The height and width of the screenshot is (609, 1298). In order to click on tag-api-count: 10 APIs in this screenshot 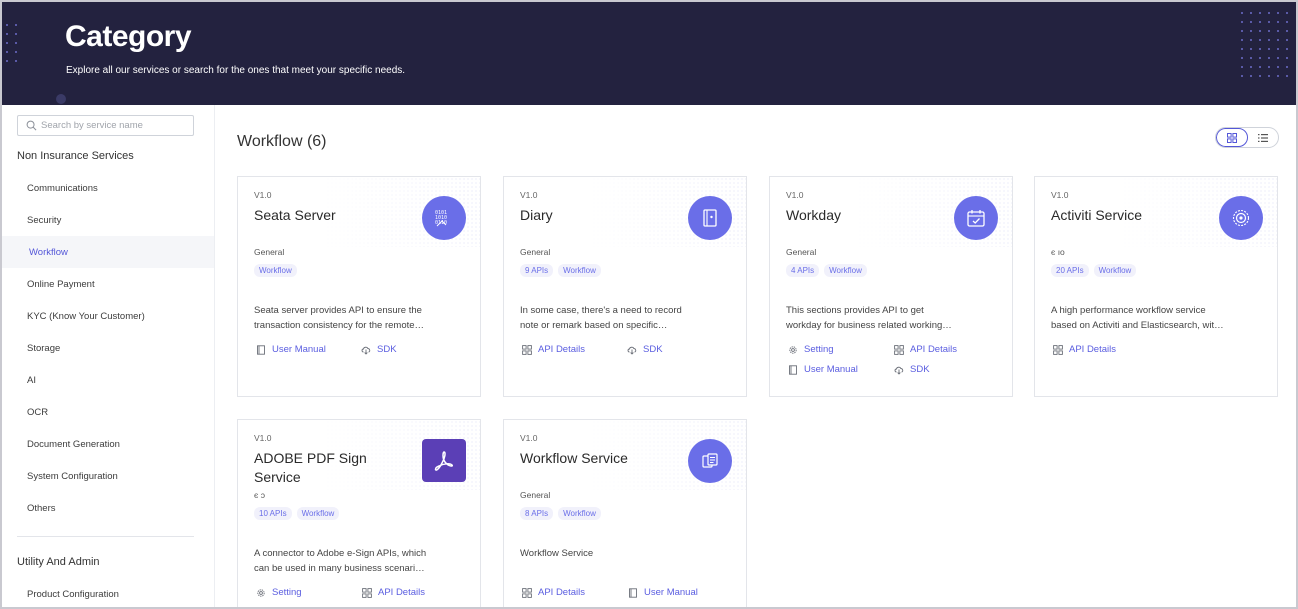, I will do `click(273, 513)`.